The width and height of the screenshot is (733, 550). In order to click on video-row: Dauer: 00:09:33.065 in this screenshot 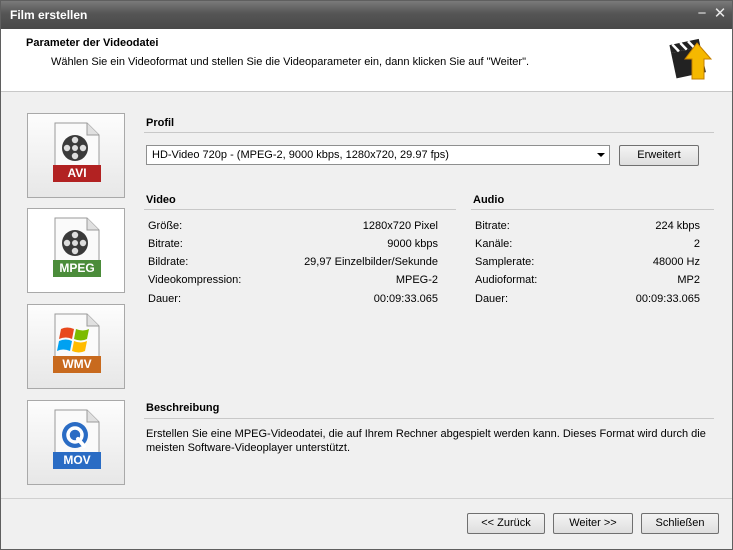, I will do `click(293, 300)`.